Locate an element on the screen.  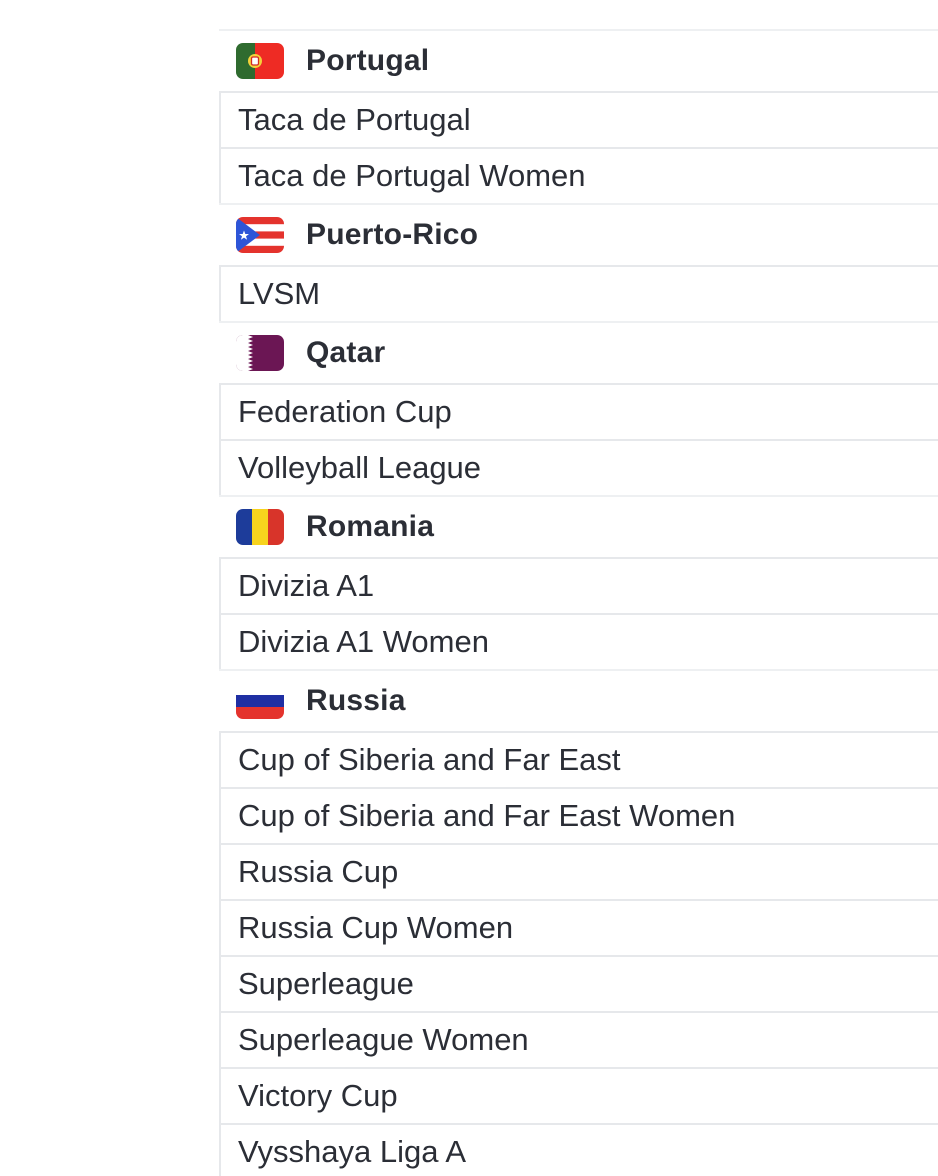
flag-portugal-icon is located at coordinates (260, 61).